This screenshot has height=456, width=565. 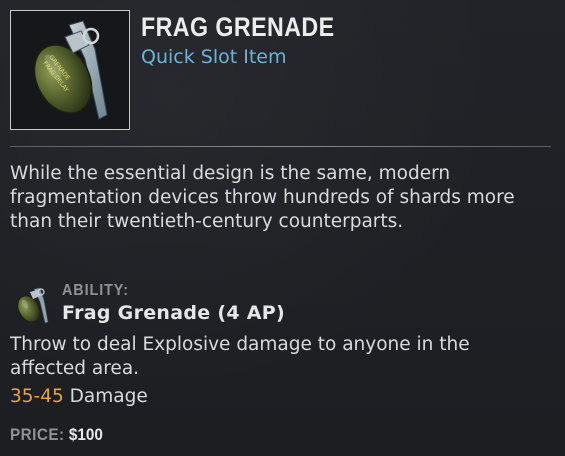 I want to click on price-label: PRICE:, so click(x=37, y=434).